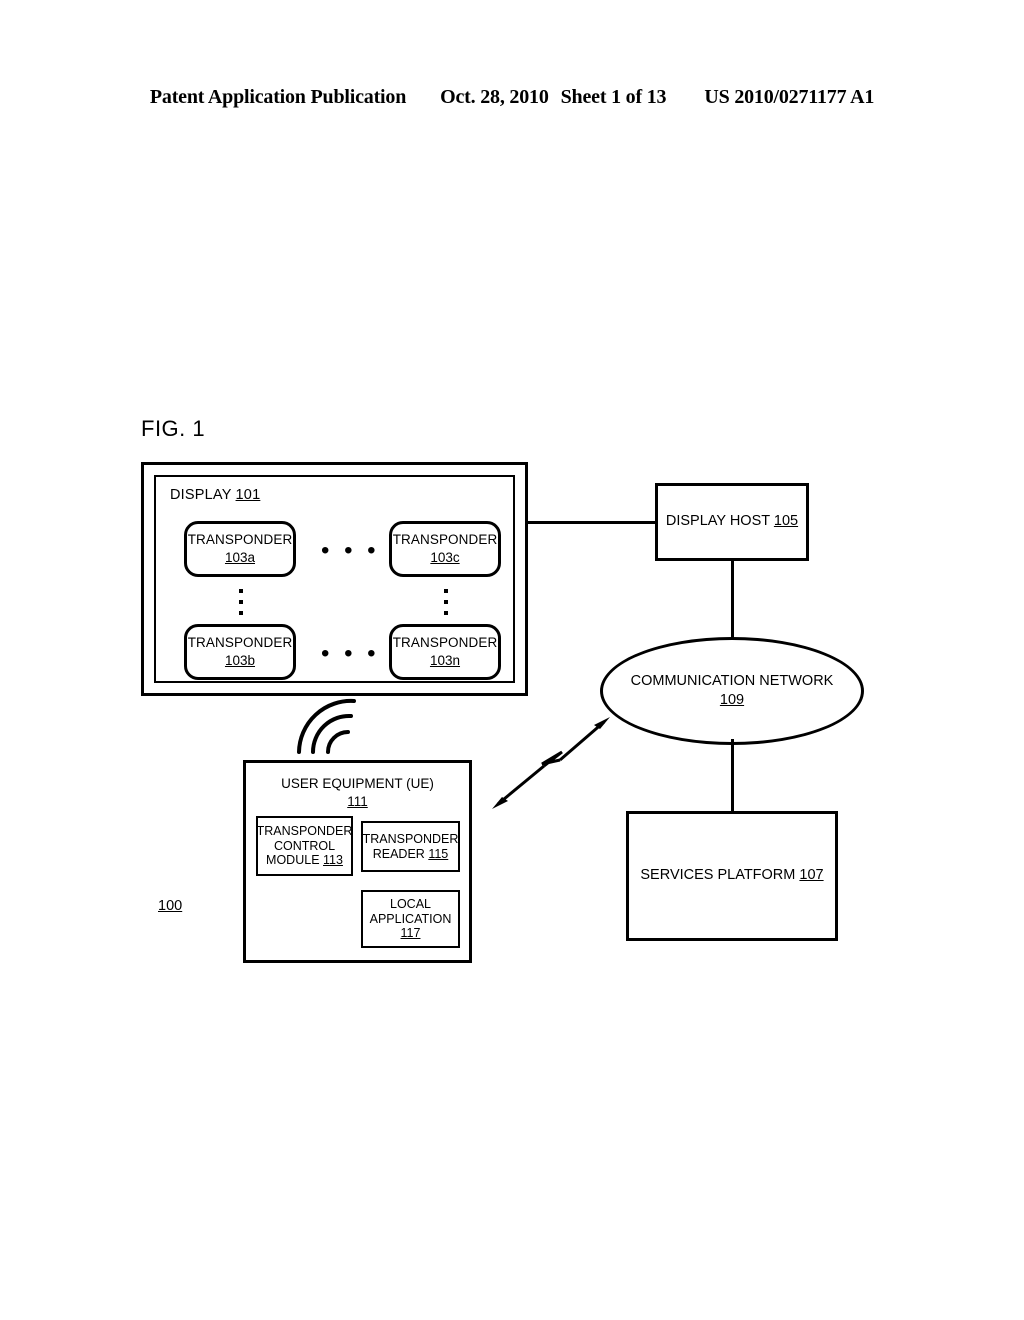 This screenshot has height=1320, width=1024. I want to click on display-host-box: DISPLAY HOST 105, so click(732, 522).